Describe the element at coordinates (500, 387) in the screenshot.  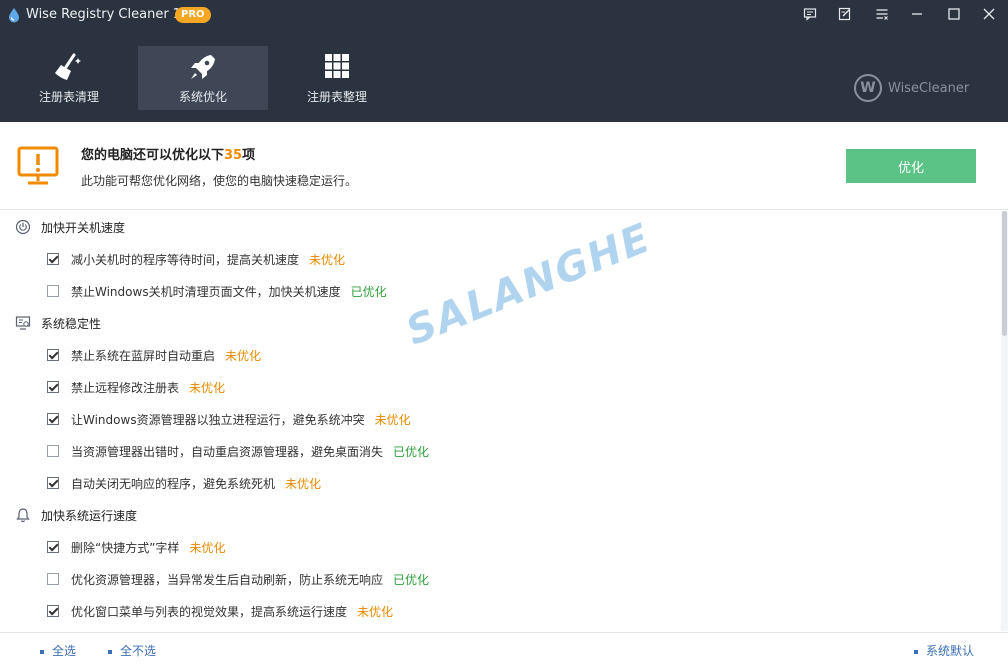
I see `list-item: 禁止远程修改注册表 未优化` at that location.